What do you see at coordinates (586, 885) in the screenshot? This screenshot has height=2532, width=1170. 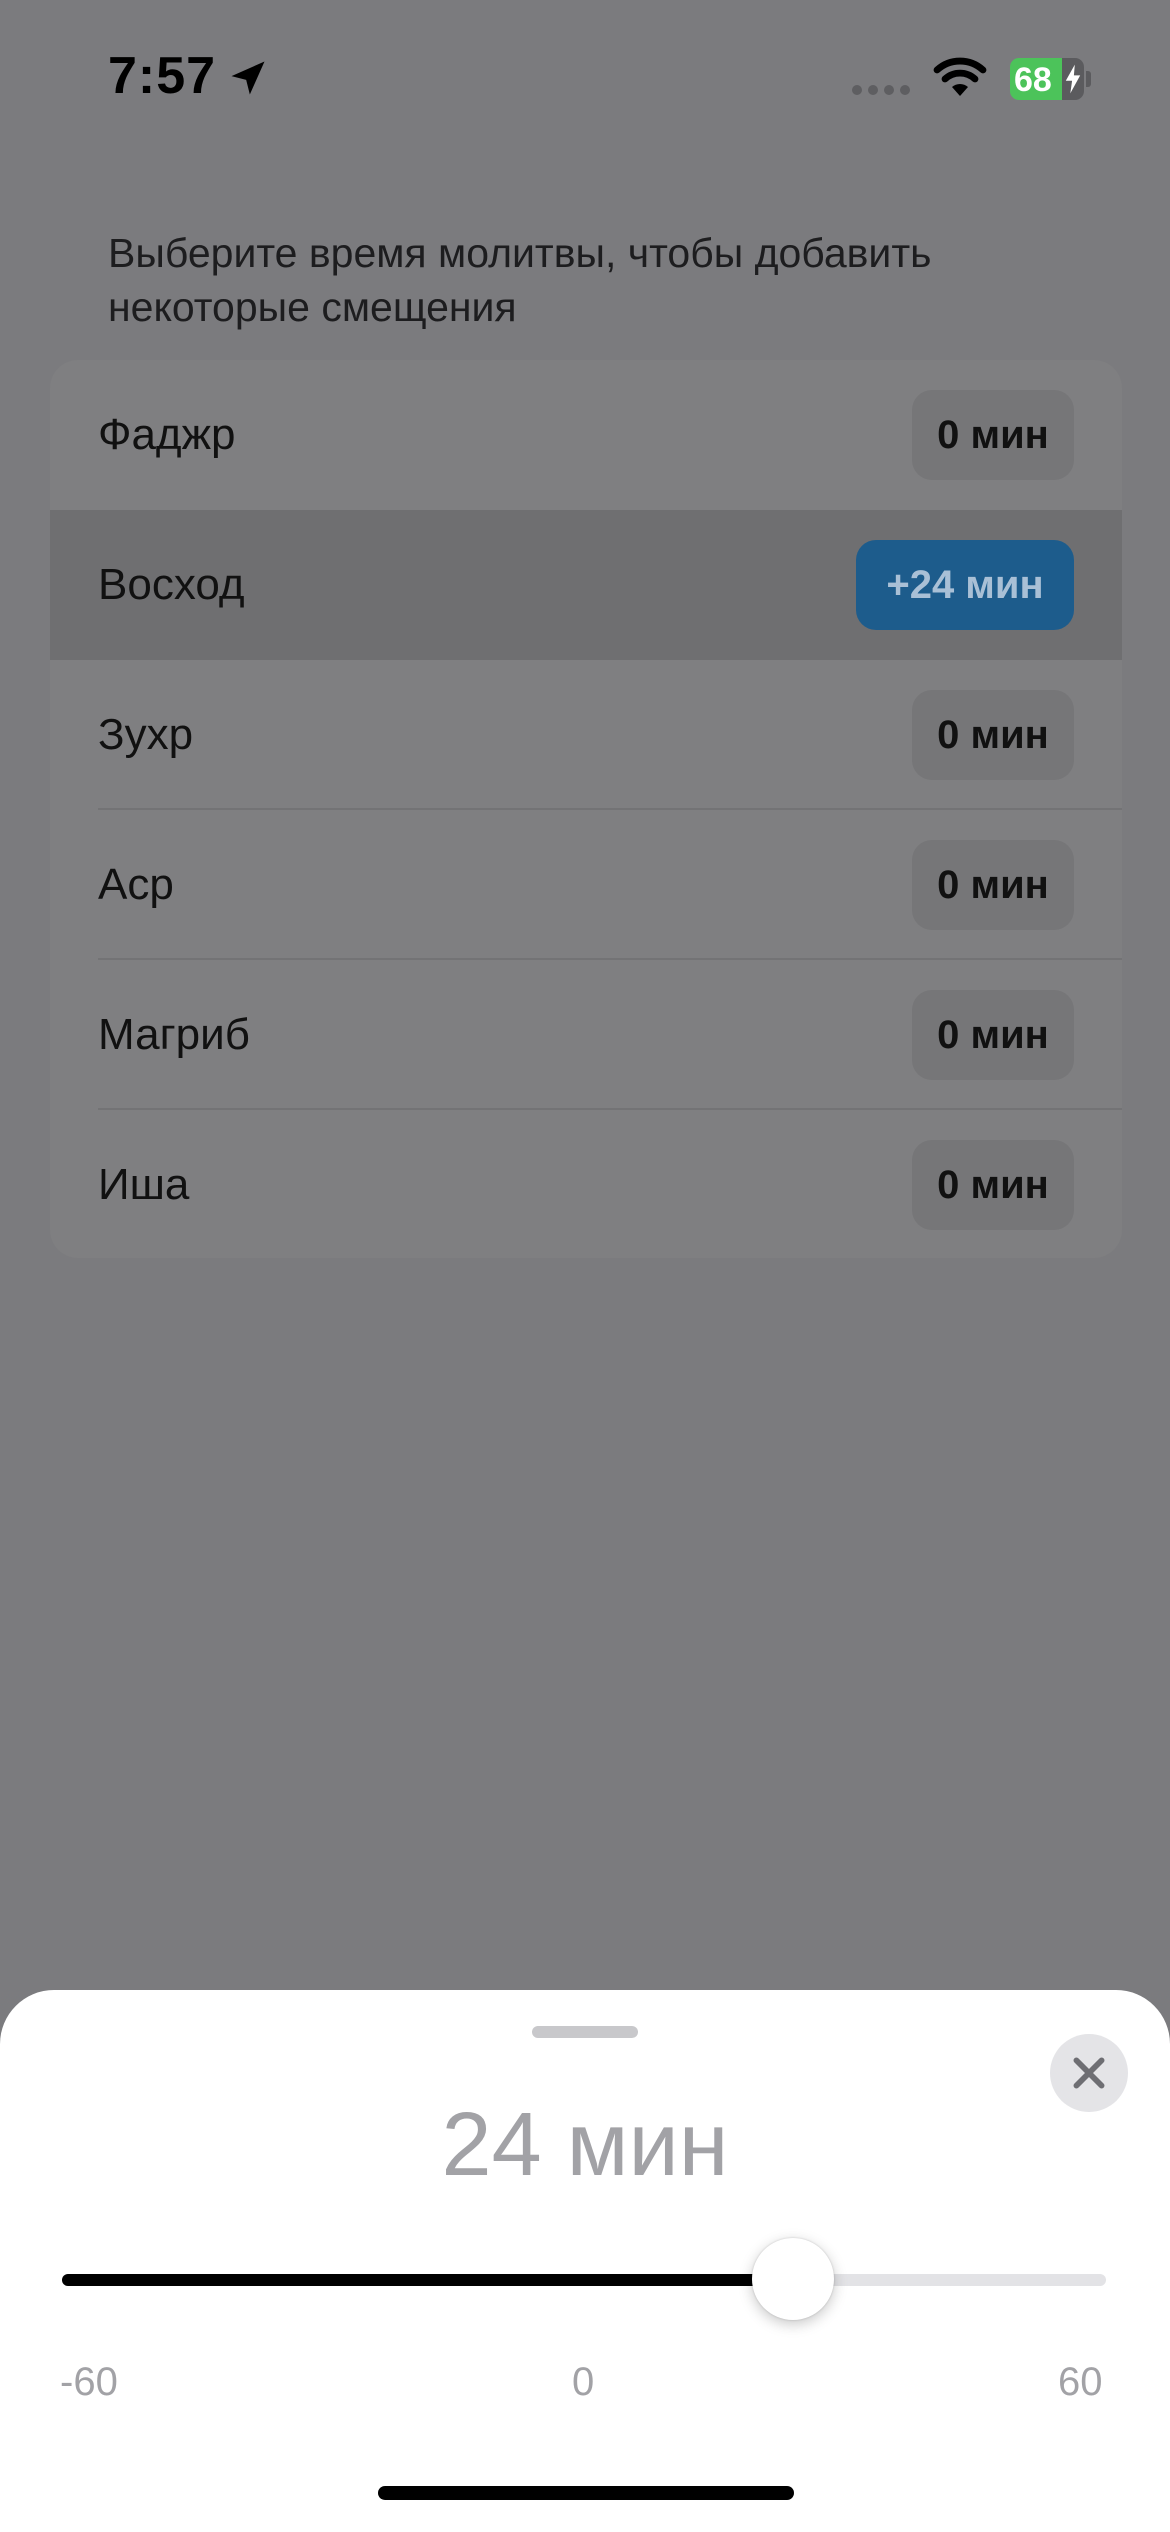 I see `prayer-row-asr: Аср 0 мин` at bounding box center [586, 885].